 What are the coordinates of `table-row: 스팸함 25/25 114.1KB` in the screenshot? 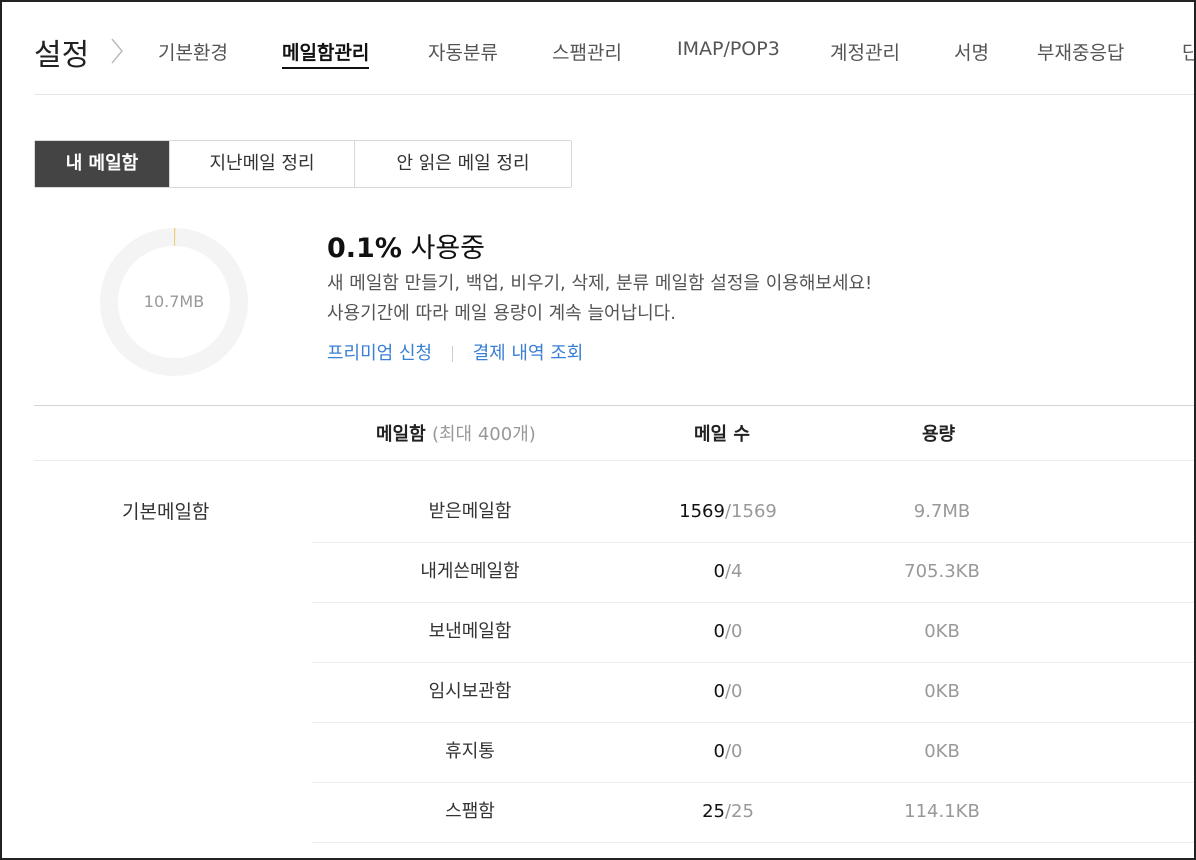 It's located at (753, 812).